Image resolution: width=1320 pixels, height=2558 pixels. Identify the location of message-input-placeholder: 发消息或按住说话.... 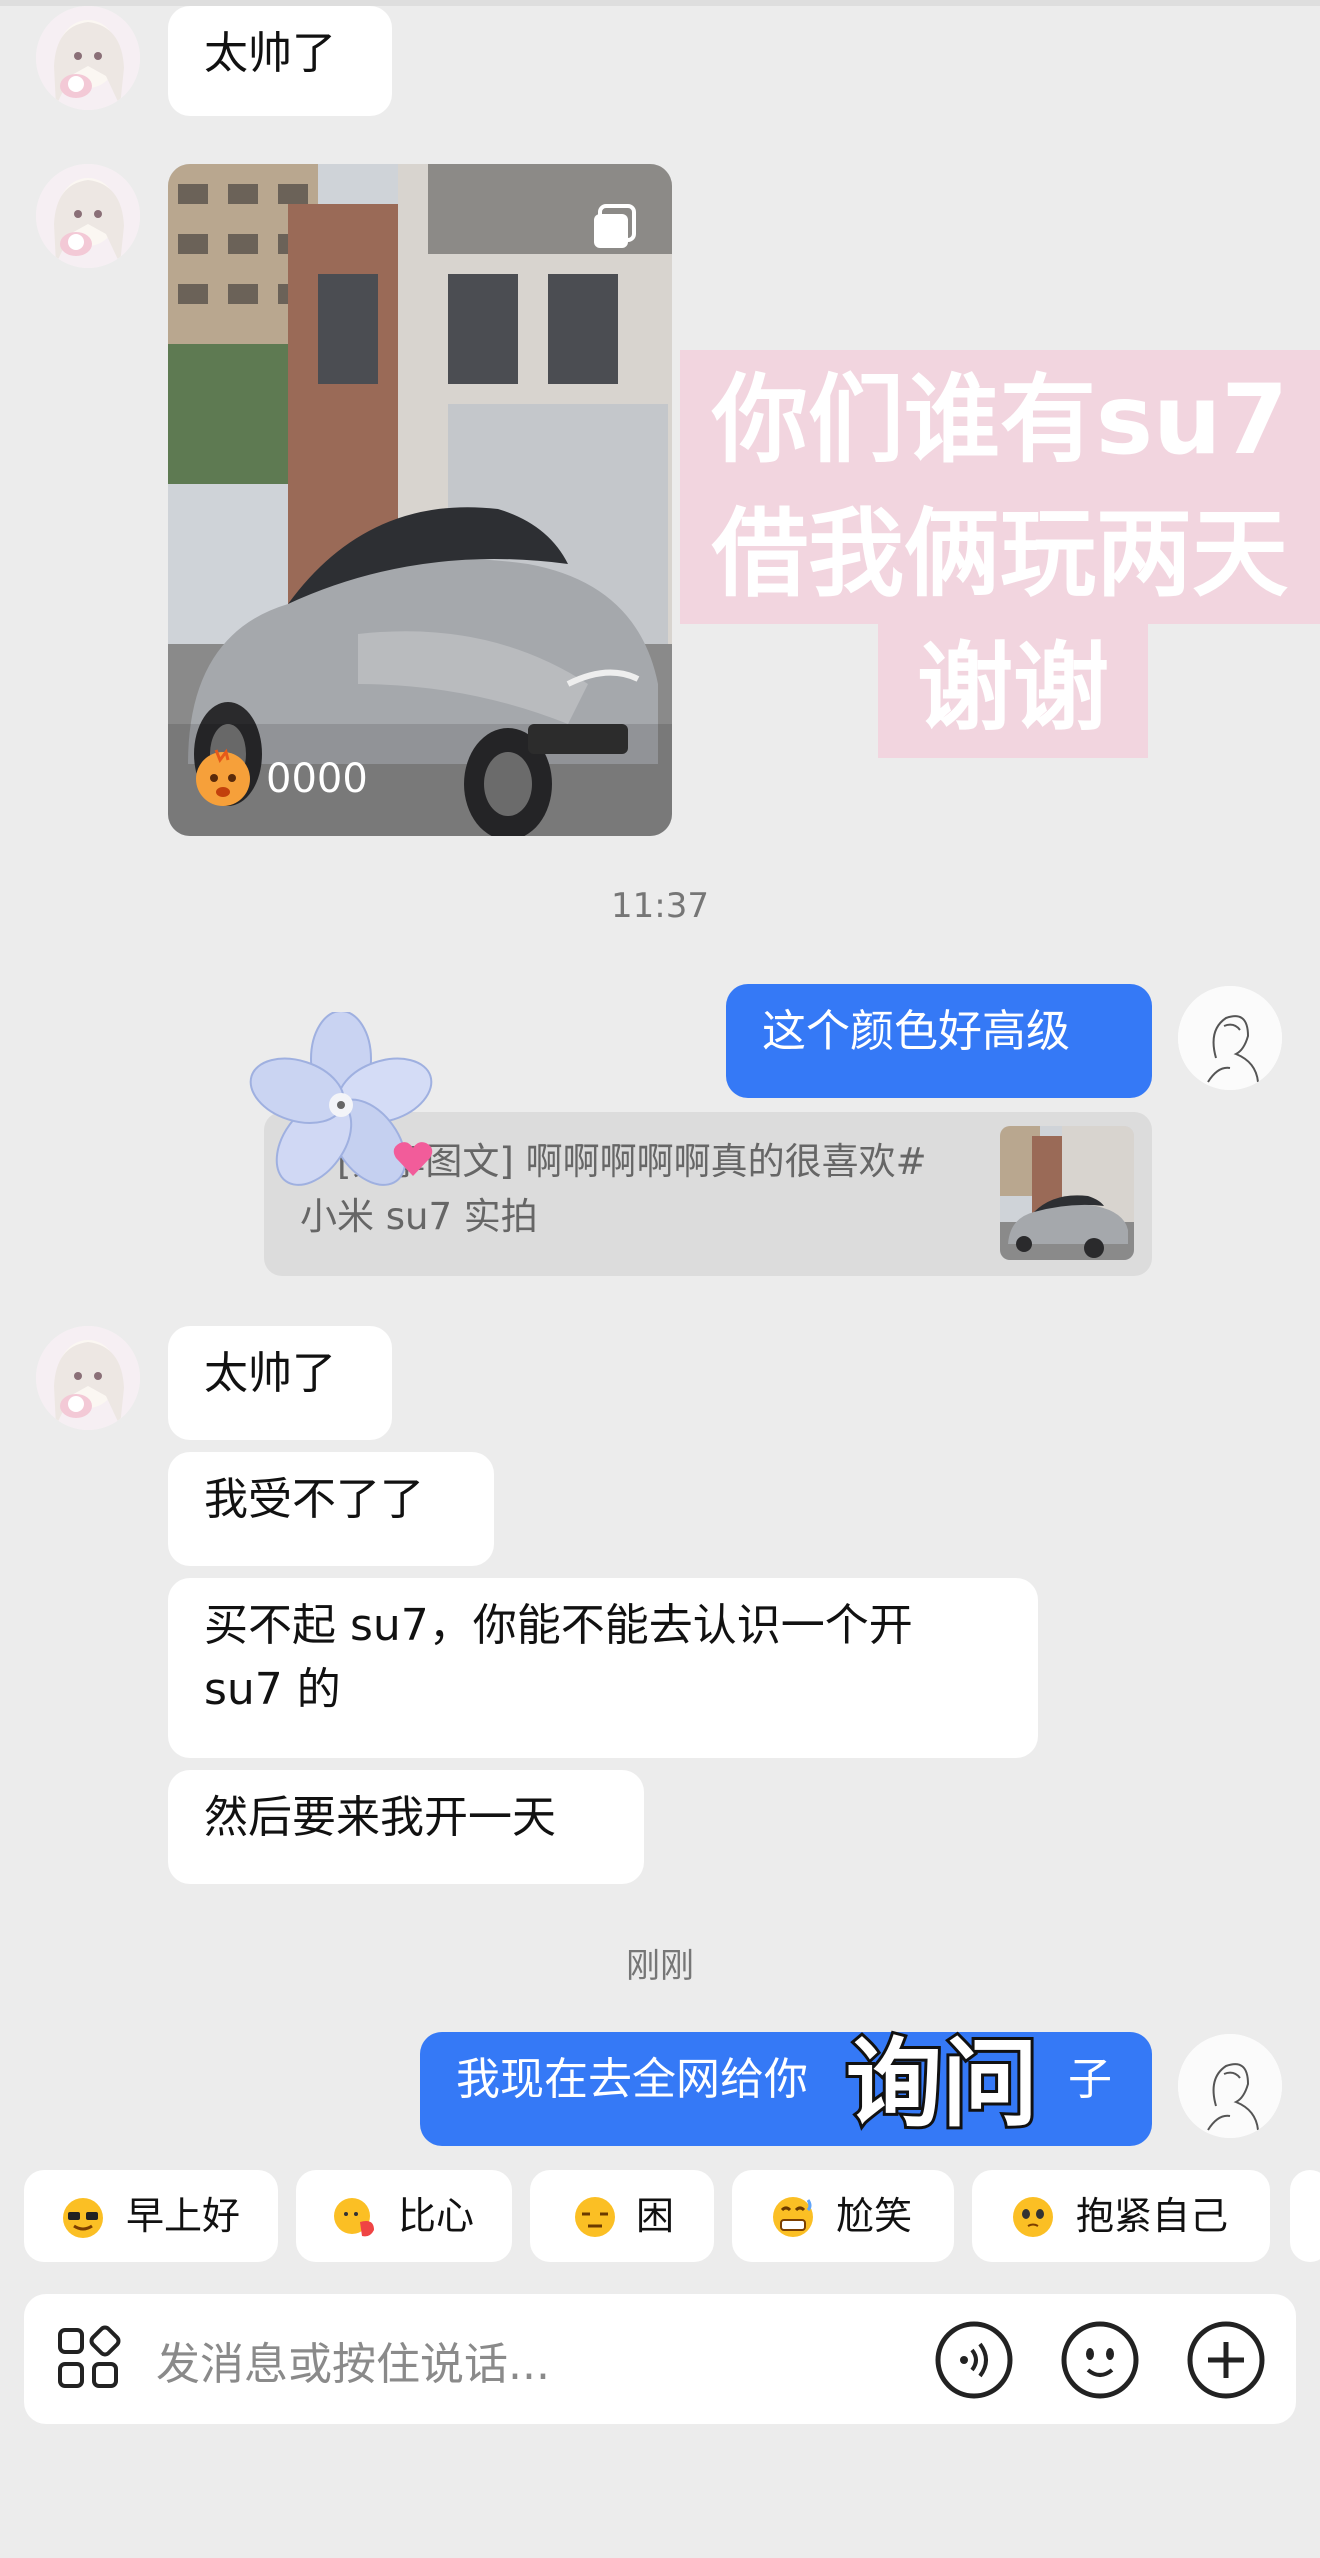
(353, 2360).